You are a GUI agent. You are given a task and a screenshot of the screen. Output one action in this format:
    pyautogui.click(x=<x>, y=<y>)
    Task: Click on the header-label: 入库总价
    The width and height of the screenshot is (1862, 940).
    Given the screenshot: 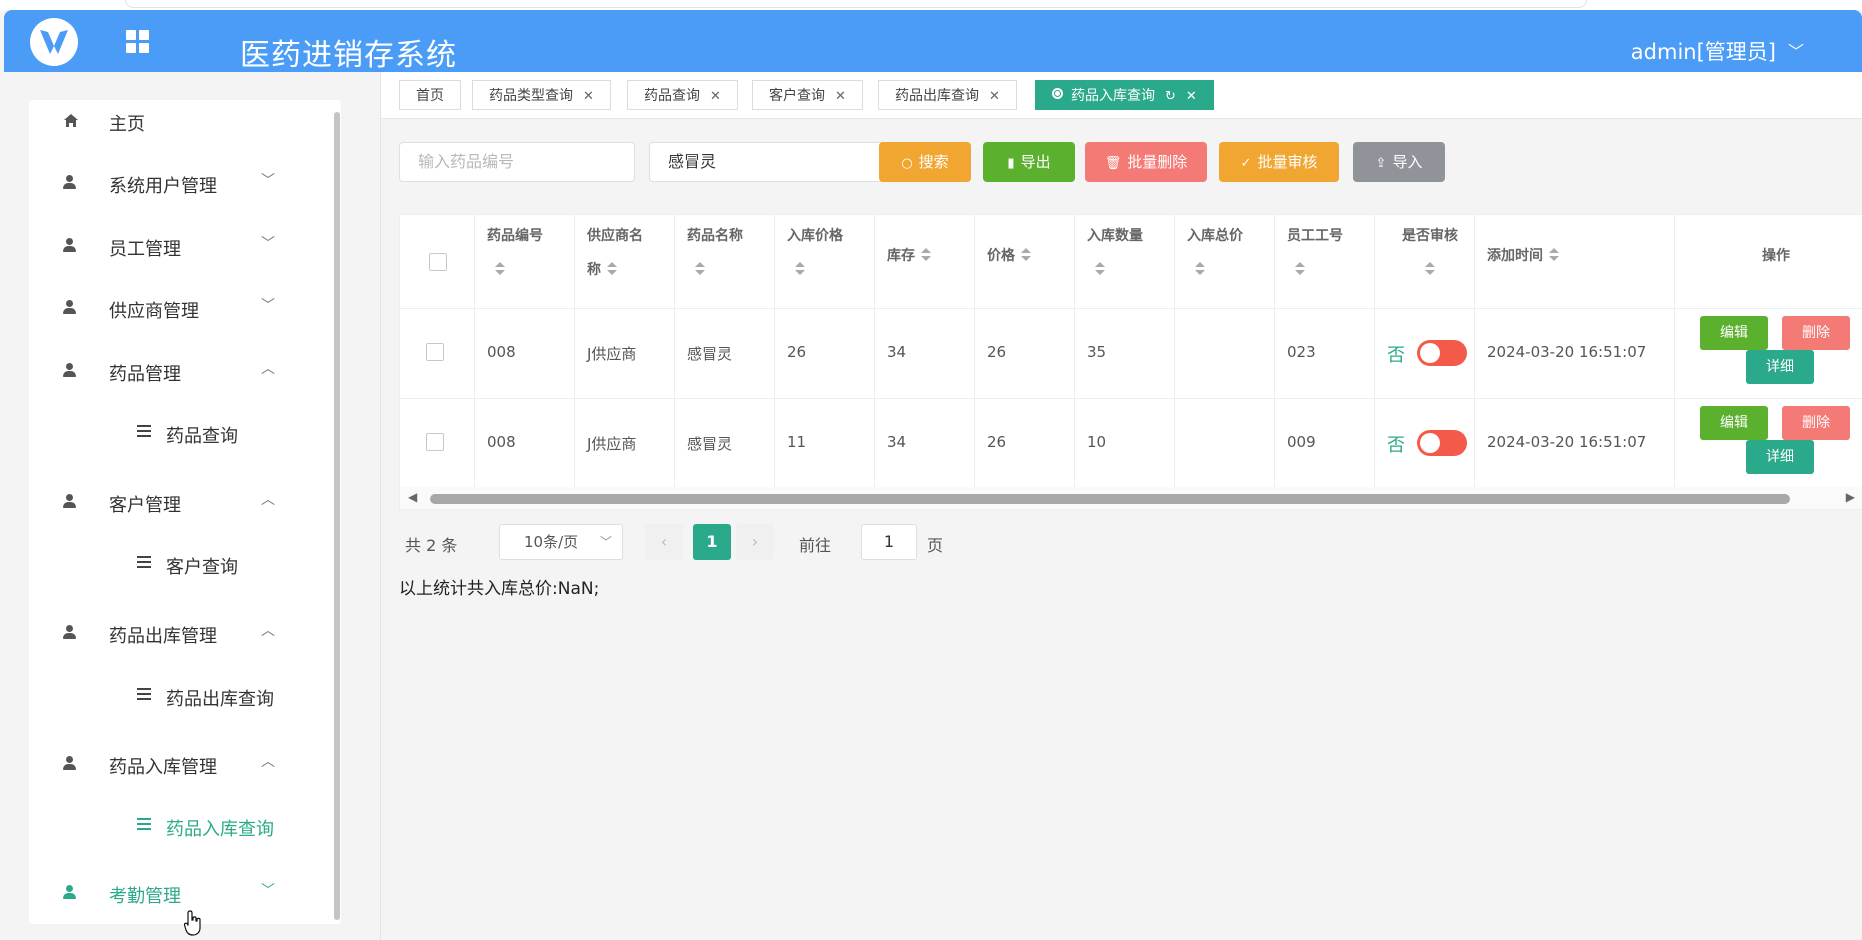 What is the action you would take?
    pyautogui.click(x=1215, y=236)
    